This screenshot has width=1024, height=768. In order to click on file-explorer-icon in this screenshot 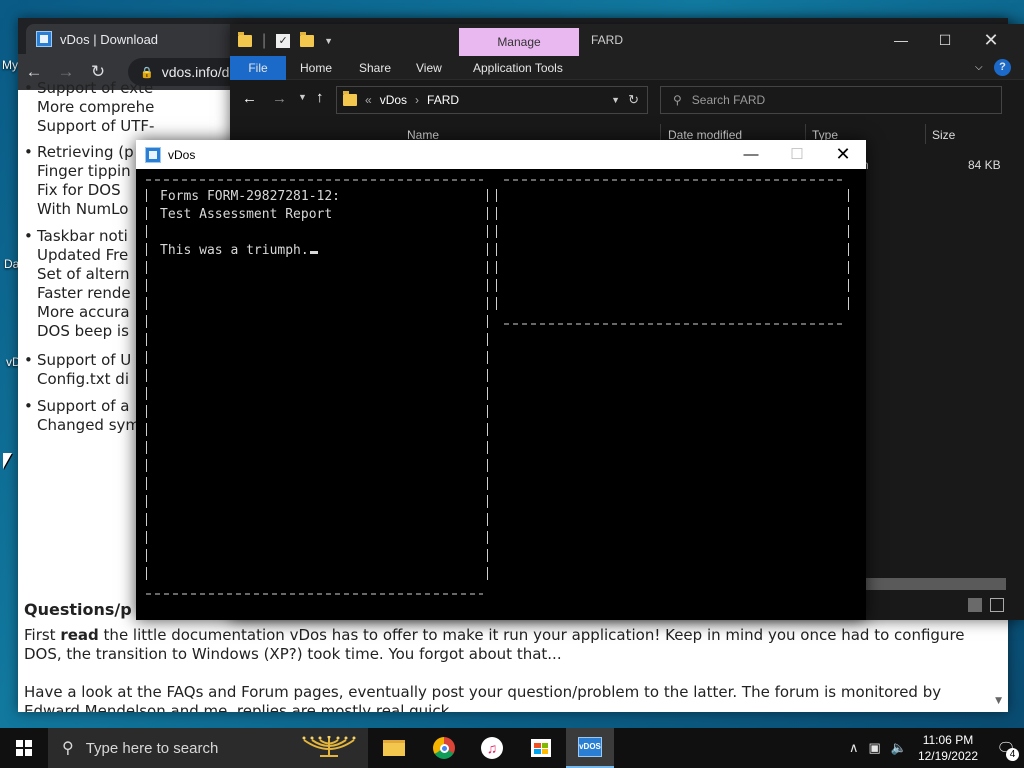, I will do `click(394, 748)`.